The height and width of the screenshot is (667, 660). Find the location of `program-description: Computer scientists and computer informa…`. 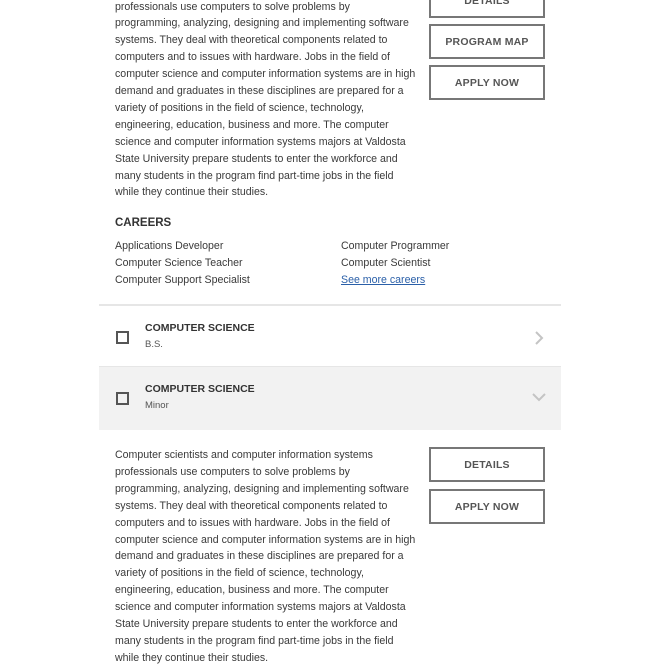

program-description: Computer scientists and computer informa… is located at coordinates (265, 557).